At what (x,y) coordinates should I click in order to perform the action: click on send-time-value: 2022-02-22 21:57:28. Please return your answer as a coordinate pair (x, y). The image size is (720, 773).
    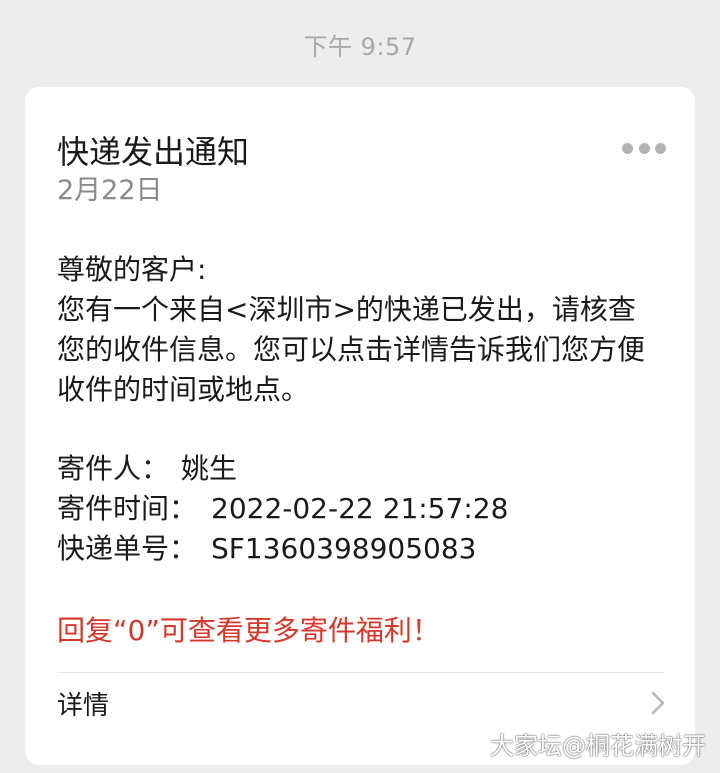
    Looking at the image, I should click on (360, 508).